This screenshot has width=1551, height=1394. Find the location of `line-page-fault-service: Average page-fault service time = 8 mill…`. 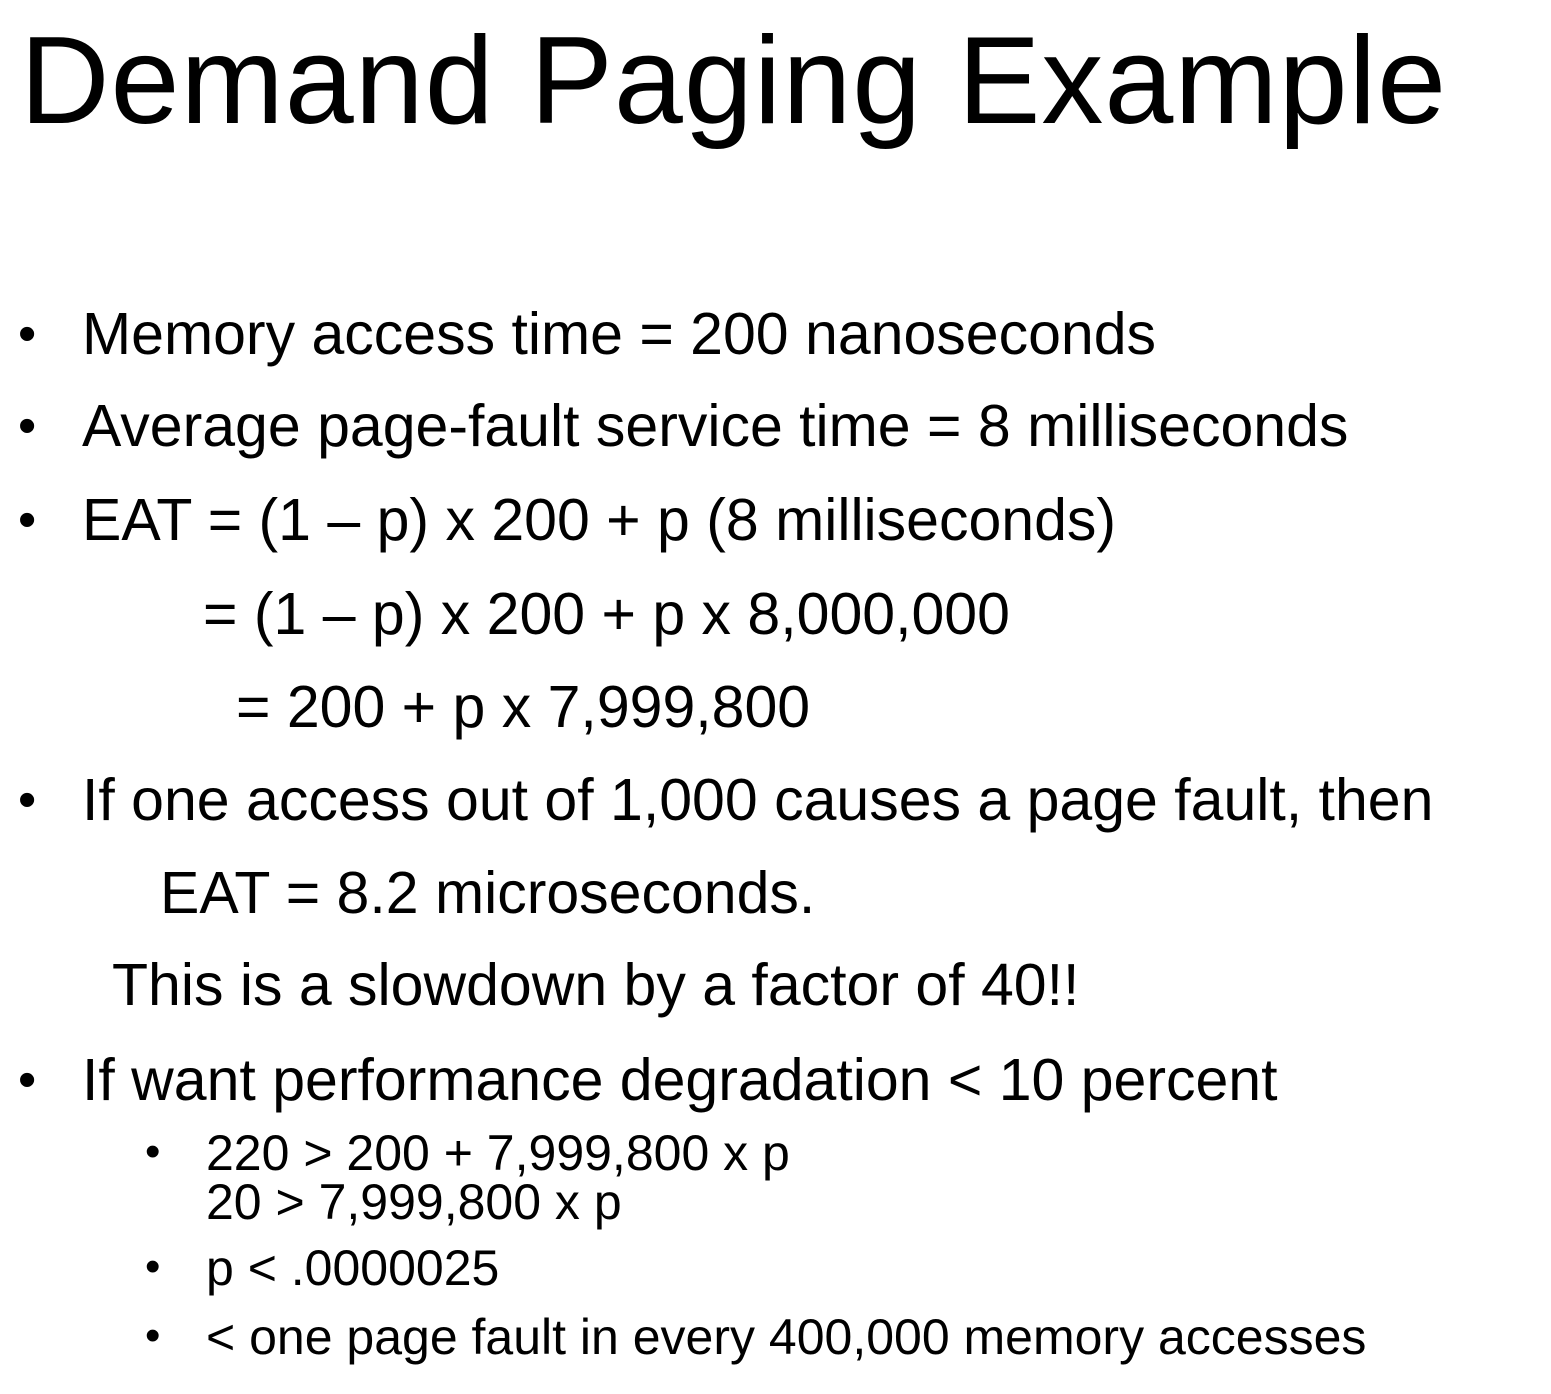

line-page-fault-service: Average page-fault service time = 8 mill… is located at coordinates (715, 426).